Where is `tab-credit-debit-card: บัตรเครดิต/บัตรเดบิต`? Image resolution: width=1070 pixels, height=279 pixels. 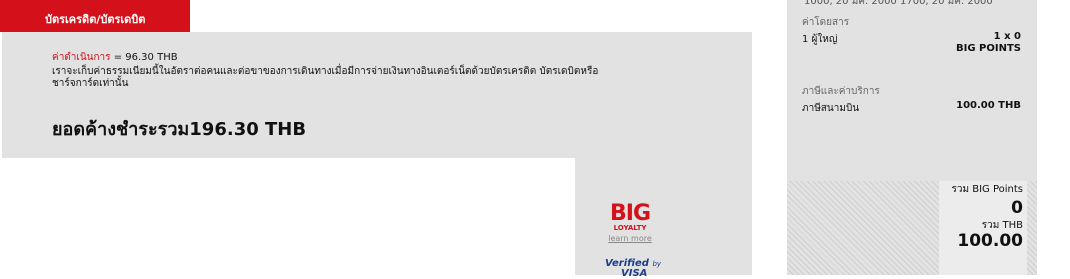 tab-credit-debit-card: บัตรเครดิต/บัตรเดบิต is located at coordinates (95, 16).